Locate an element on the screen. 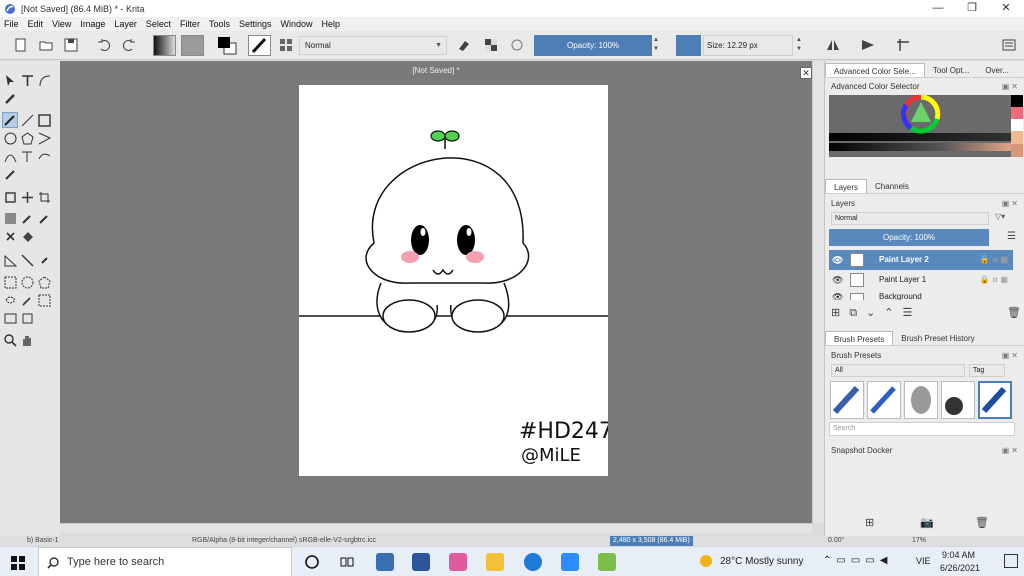  minimize-icon: — is located at coordinates (938, 8).